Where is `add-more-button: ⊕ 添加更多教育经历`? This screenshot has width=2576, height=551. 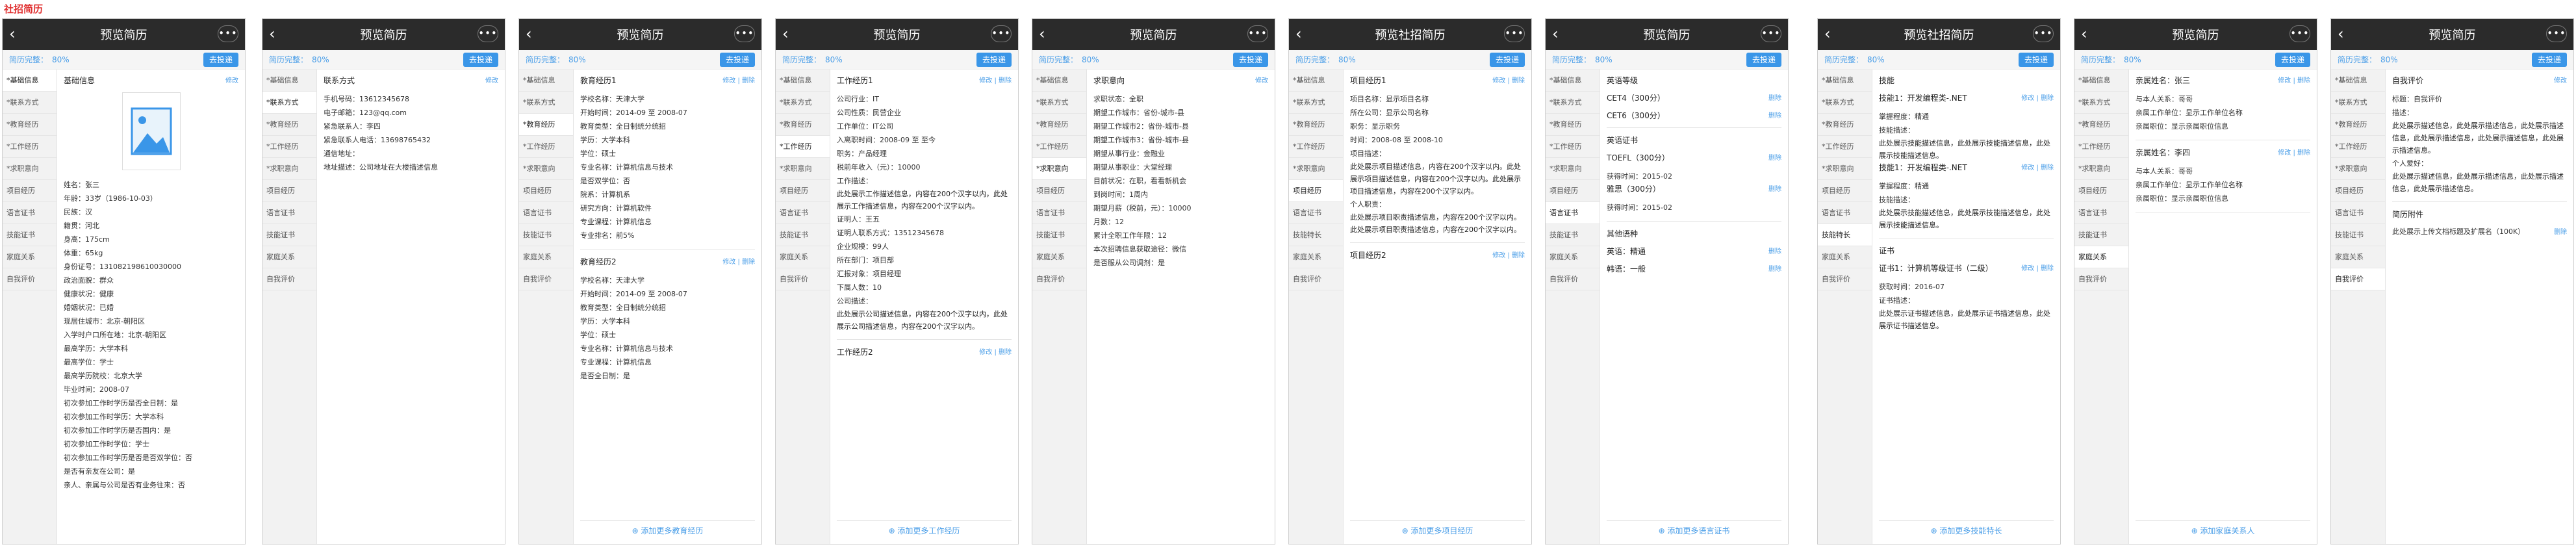 add-more-button: ⊕ 添加更多教育经历 is located at coordinates (667, 530).